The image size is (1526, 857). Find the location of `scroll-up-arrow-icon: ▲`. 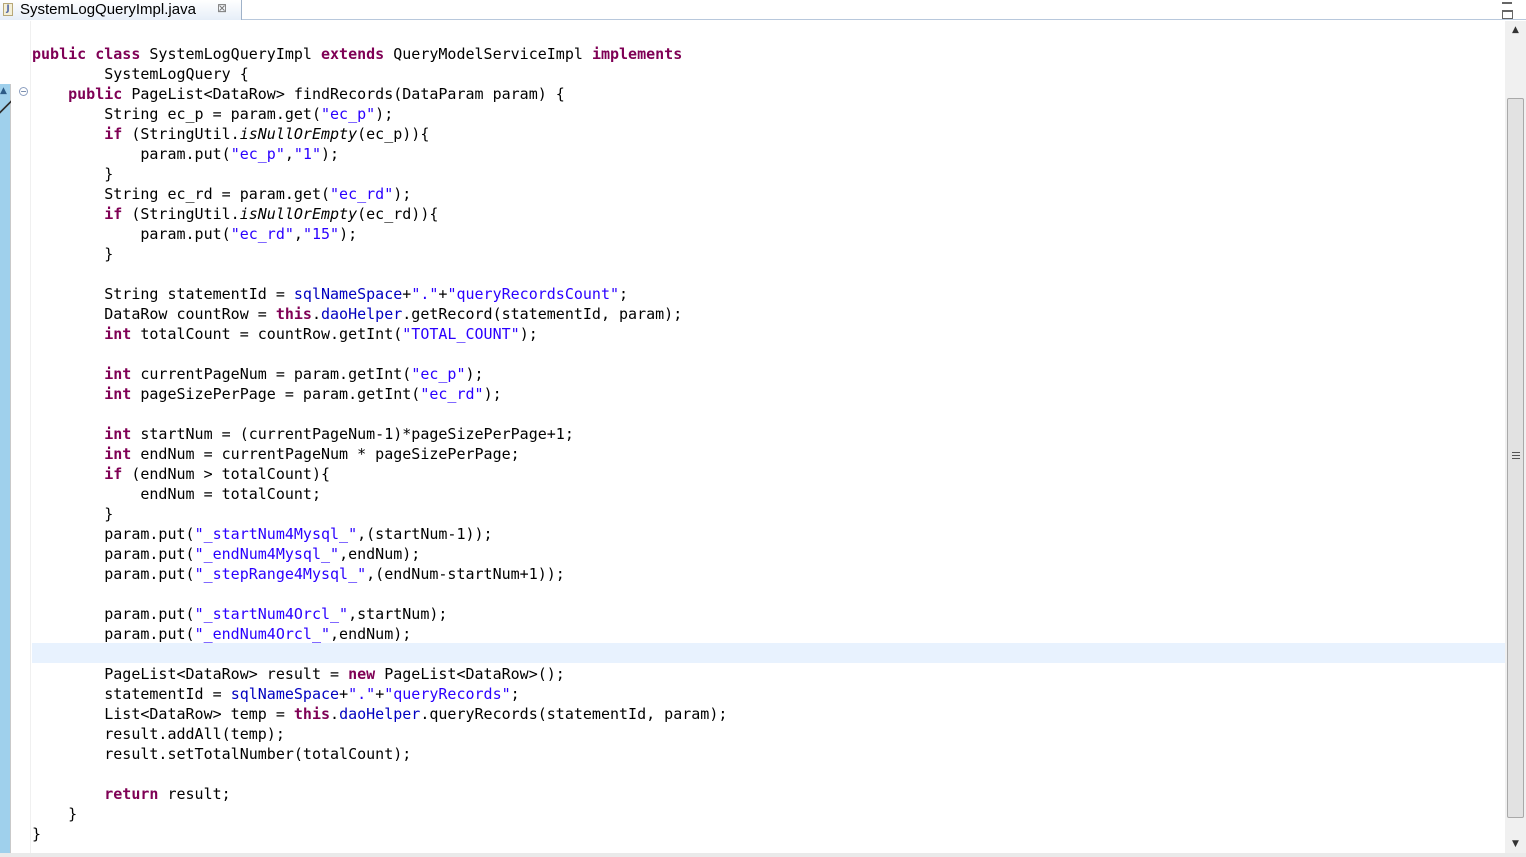

scroll-up-arrow-icon: ▲ is located at coordinates (1515, 30).